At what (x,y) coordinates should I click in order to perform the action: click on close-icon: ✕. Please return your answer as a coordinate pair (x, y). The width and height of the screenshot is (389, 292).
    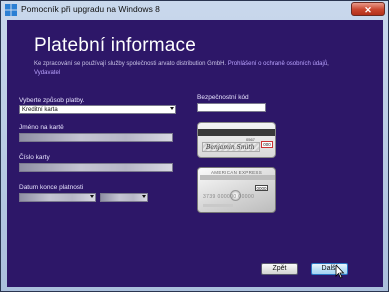
    Looking at the image, I should click on (368, 10).